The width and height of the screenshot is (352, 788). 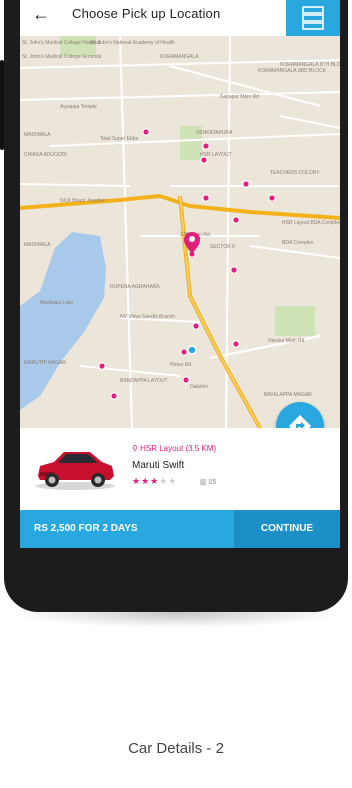 What do you see at coordinates (83, 201) in the screenshot?
I see `map-label: SILK Board Junction` at bounding box center [83, 201].